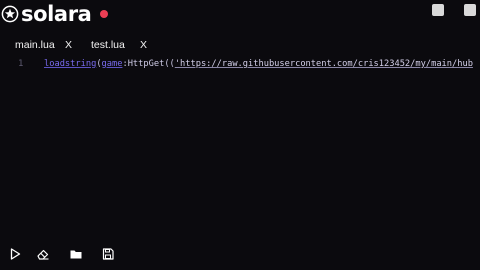 The height and width of the screenshot is (270, 480). I want to click on title-bar: solara, so click(240, 16).